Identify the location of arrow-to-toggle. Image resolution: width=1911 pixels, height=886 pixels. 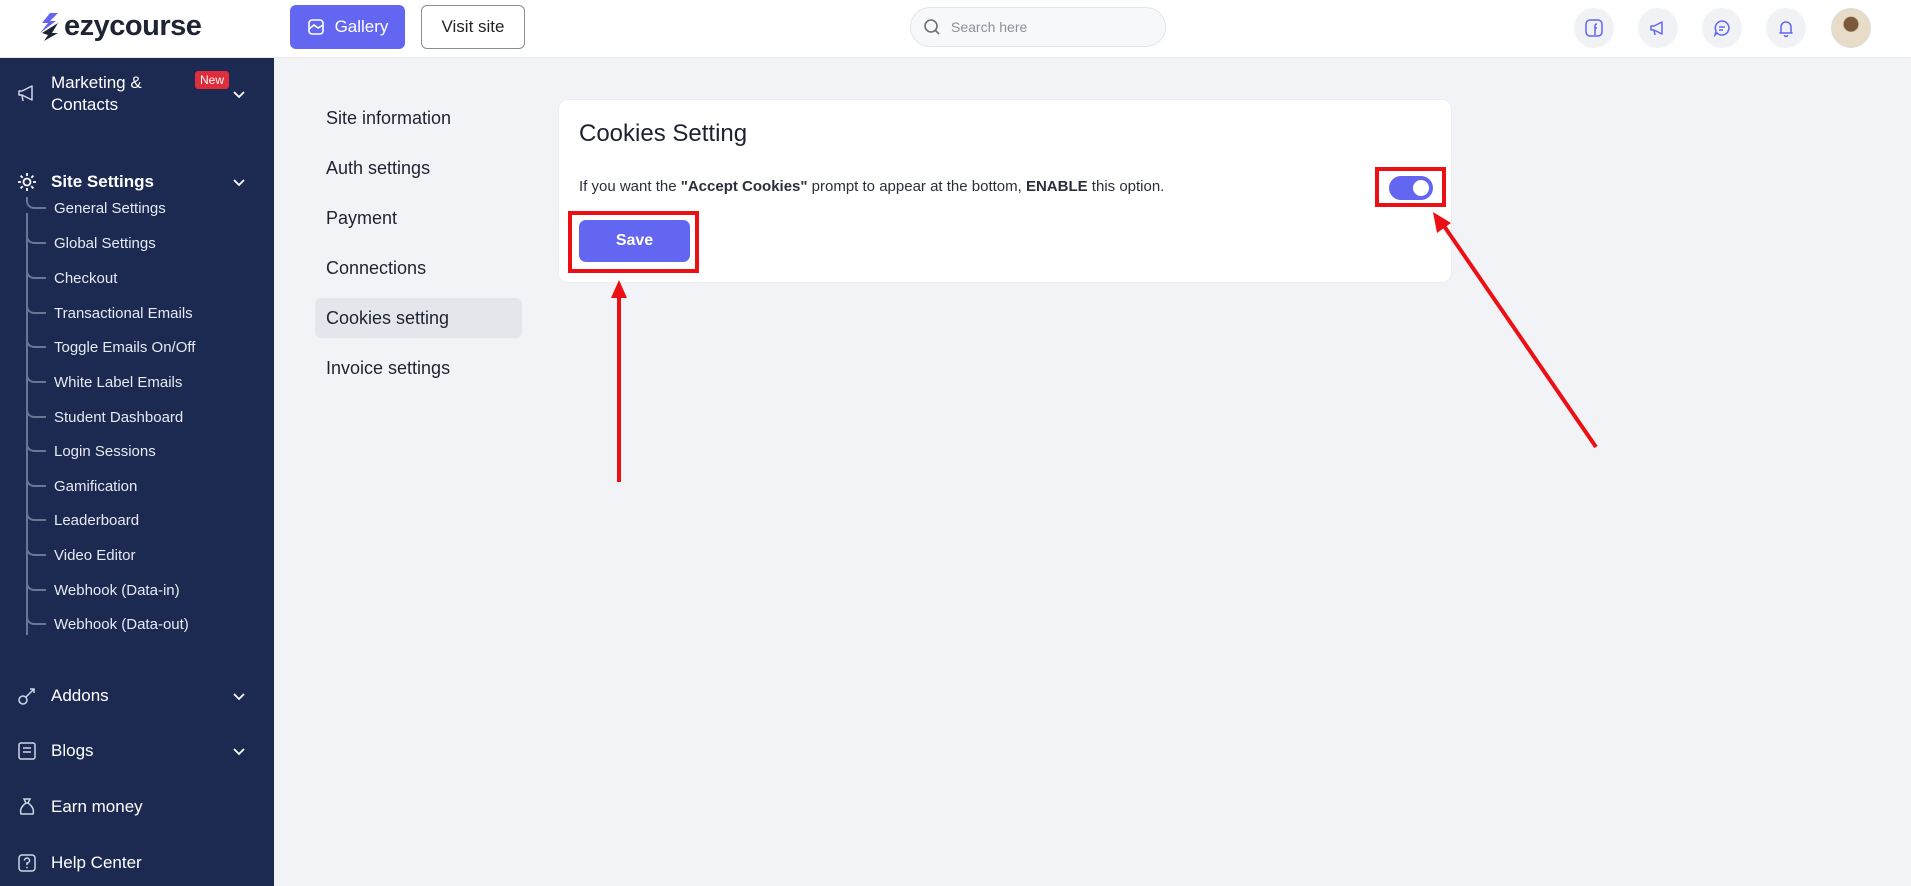
(1515, 330).